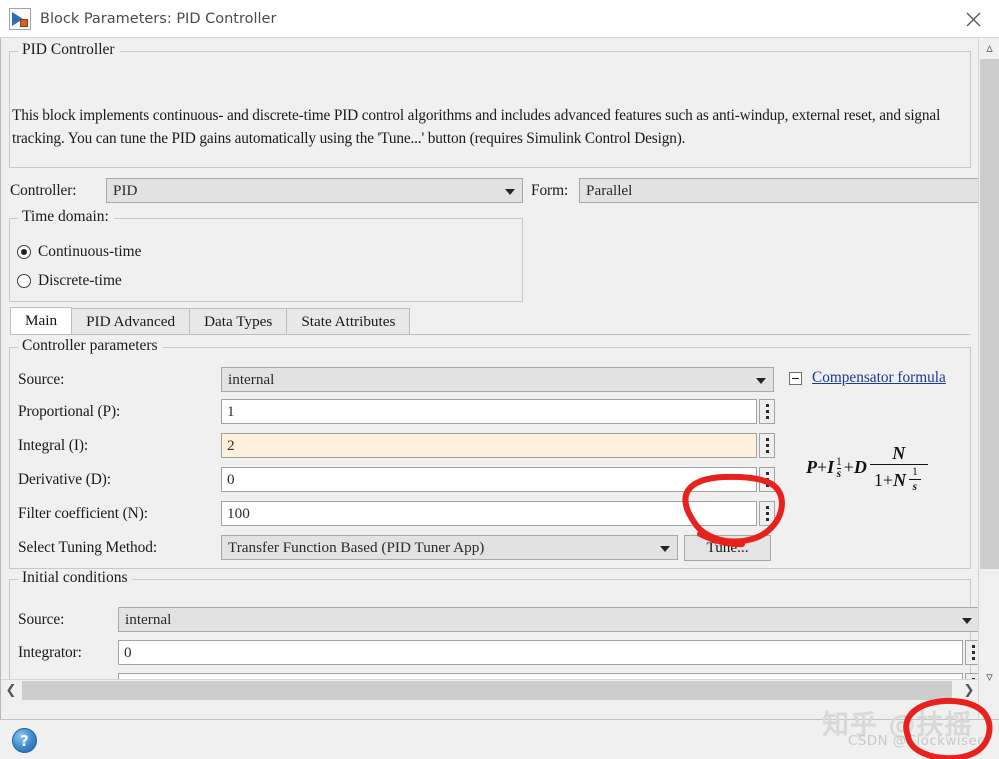 This screenshot has width=999, height=759. Describe the element at coordinates (767, 445) in the screenshot. I see `cp-integral-stepper` at that location.